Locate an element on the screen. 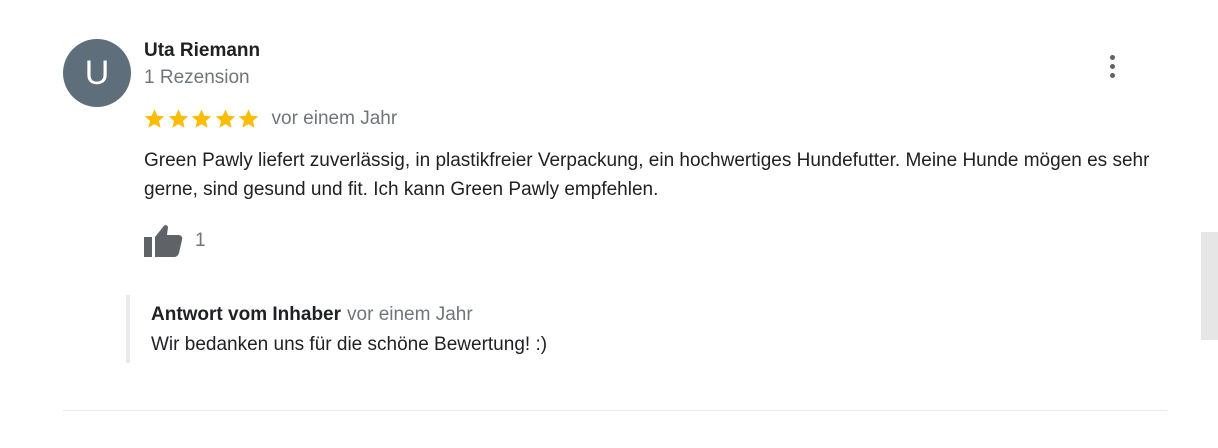  more-options-button is located at coordinates (1112, 66).